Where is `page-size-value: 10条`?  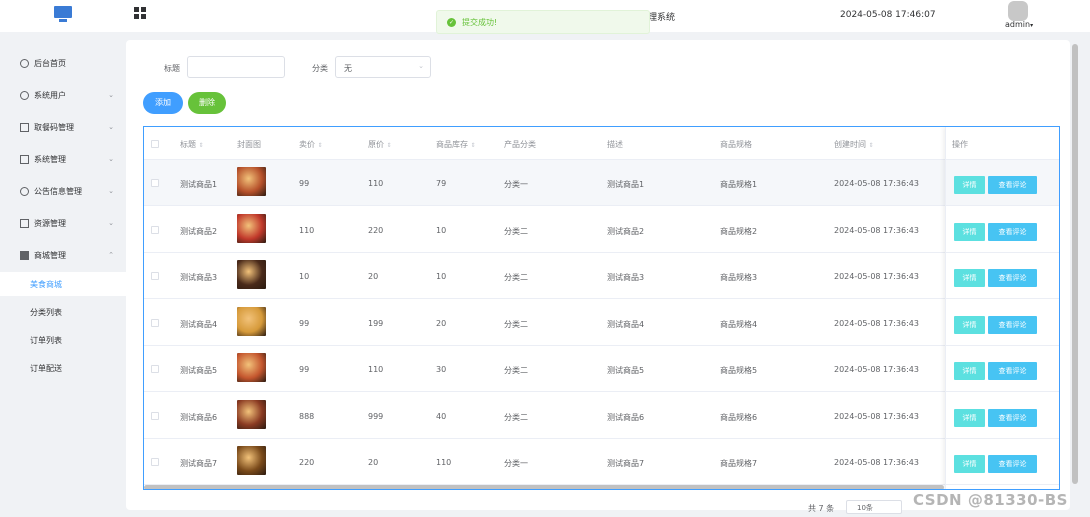 page-size-value: 10条 is located at coordinates (865, 508).